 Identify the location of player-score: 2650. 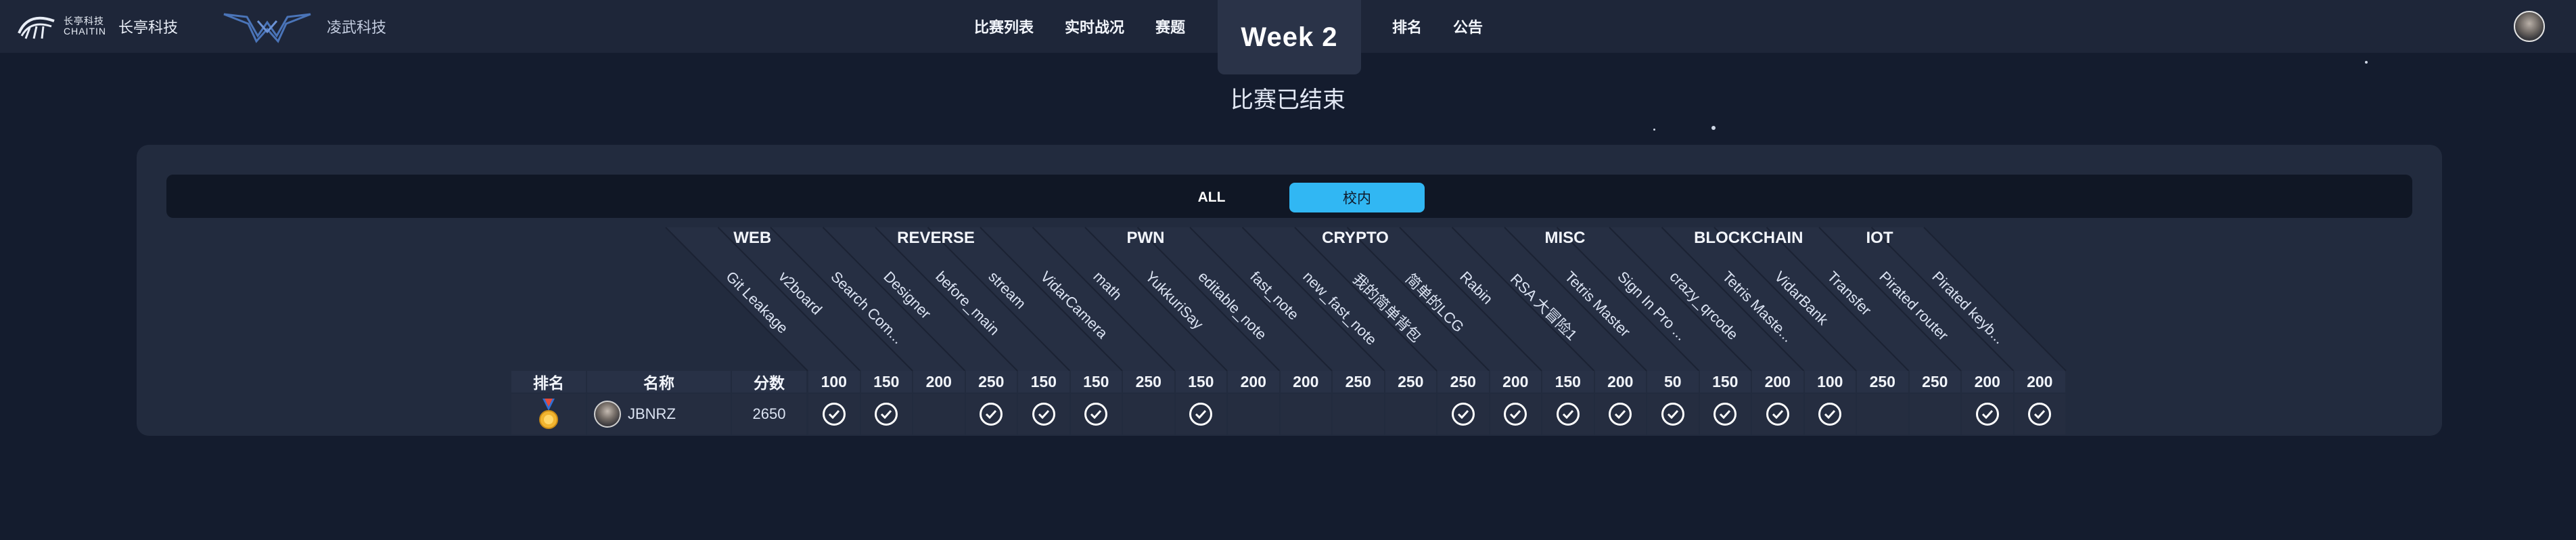
(769, 414).